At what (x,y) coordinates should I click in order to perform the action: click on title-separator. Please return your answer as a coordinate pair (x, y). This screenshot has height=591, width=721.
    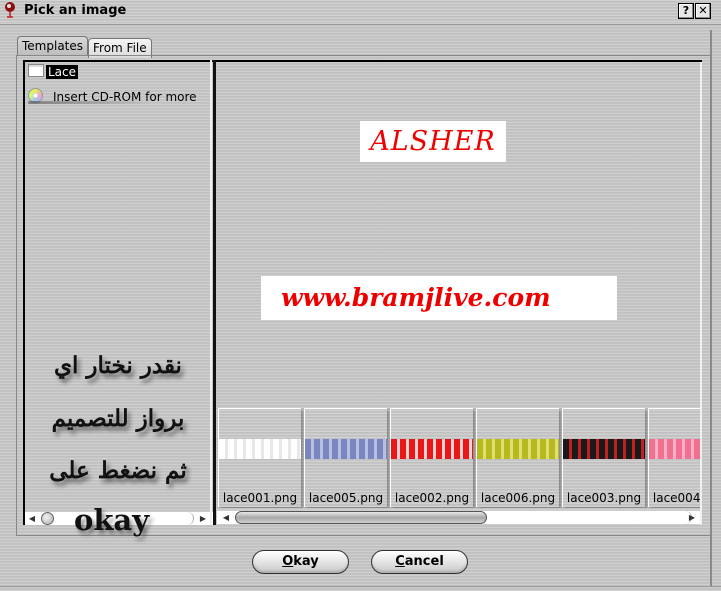
    Looking at the image, I should click on (360, 24).